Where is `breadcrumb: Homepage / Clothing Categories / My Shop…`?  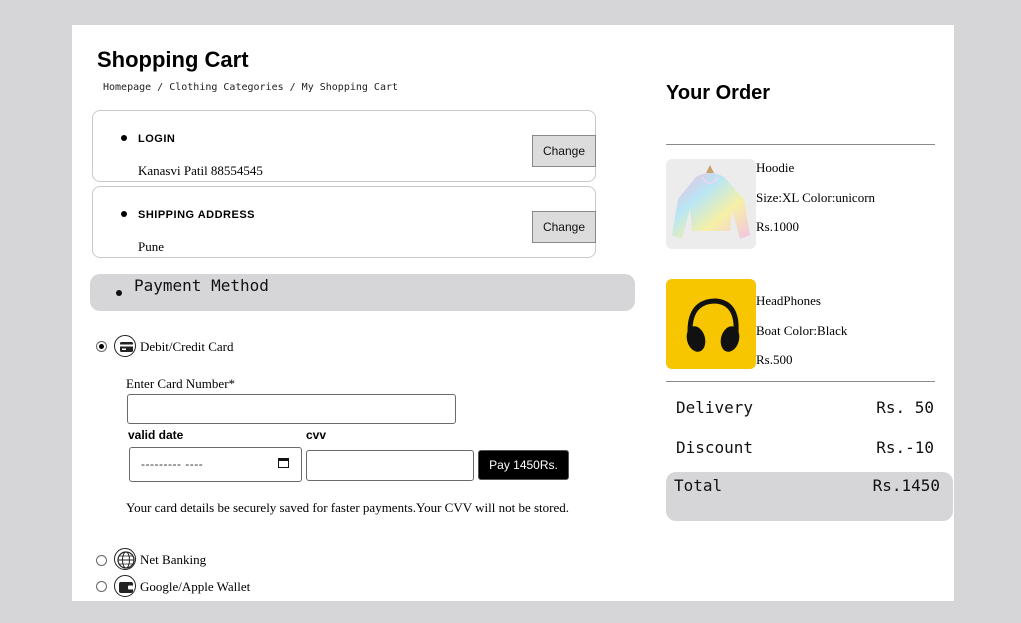 breadcrumb: Homepage / Clothing Categories / My Shop… is located at coordinates (251, 87).